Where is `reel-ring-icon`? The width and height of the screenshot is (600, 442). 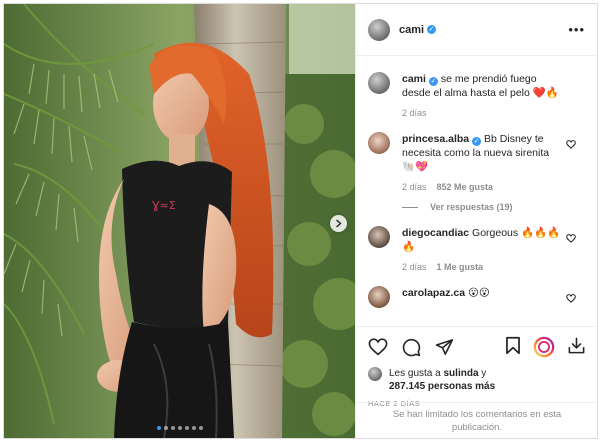
reel-ring-icon is located at coordinates (544, 347).